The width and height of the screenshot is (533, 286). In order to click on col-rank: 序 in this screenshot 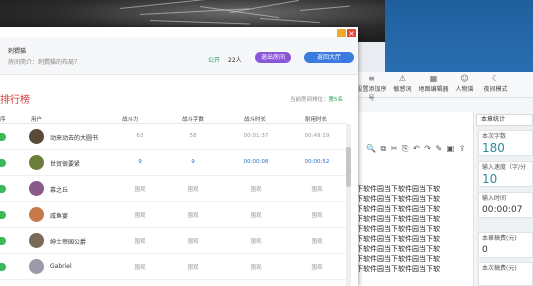, I will do `click(3, 120)`.